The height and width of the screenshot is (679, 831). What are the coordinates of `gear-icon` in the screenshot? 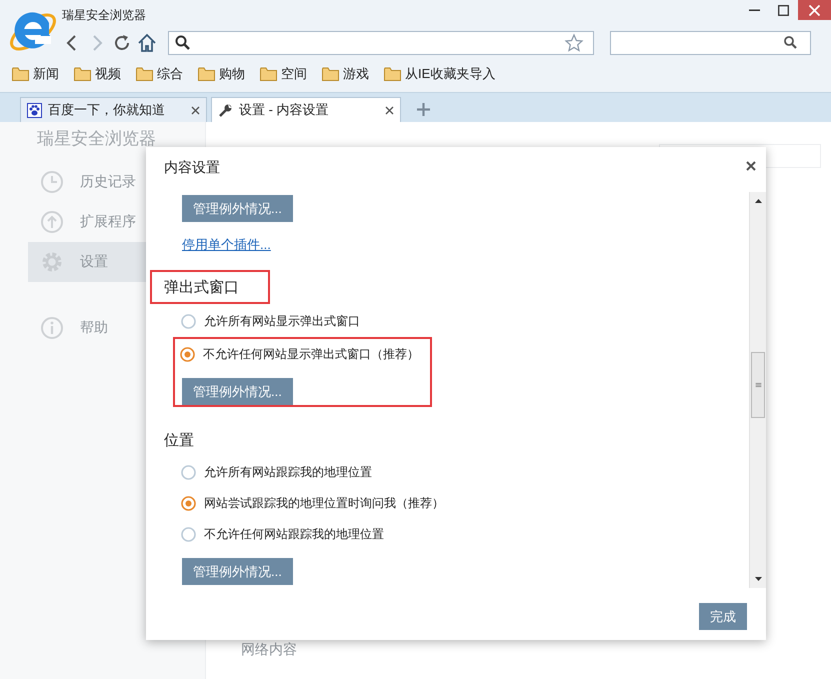 It's located at (52, 262).